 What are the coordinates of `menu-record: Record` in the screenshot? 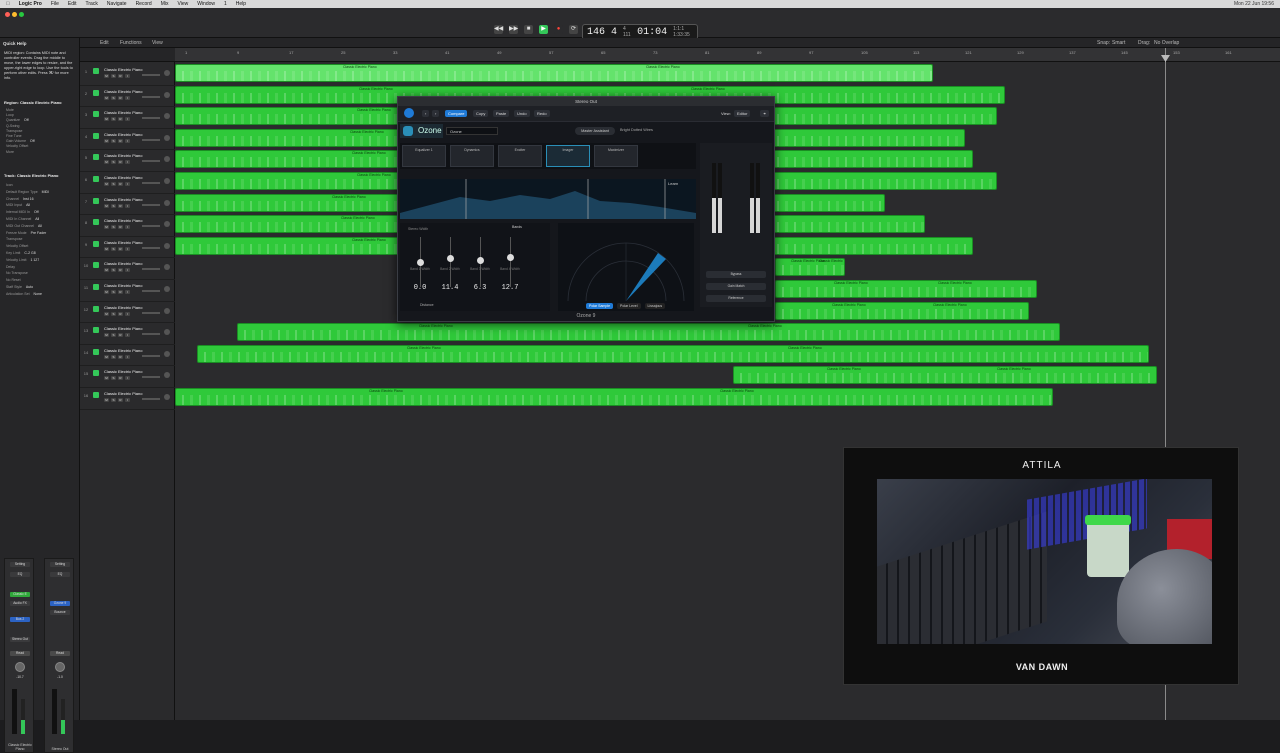 It's located at (144, 4).